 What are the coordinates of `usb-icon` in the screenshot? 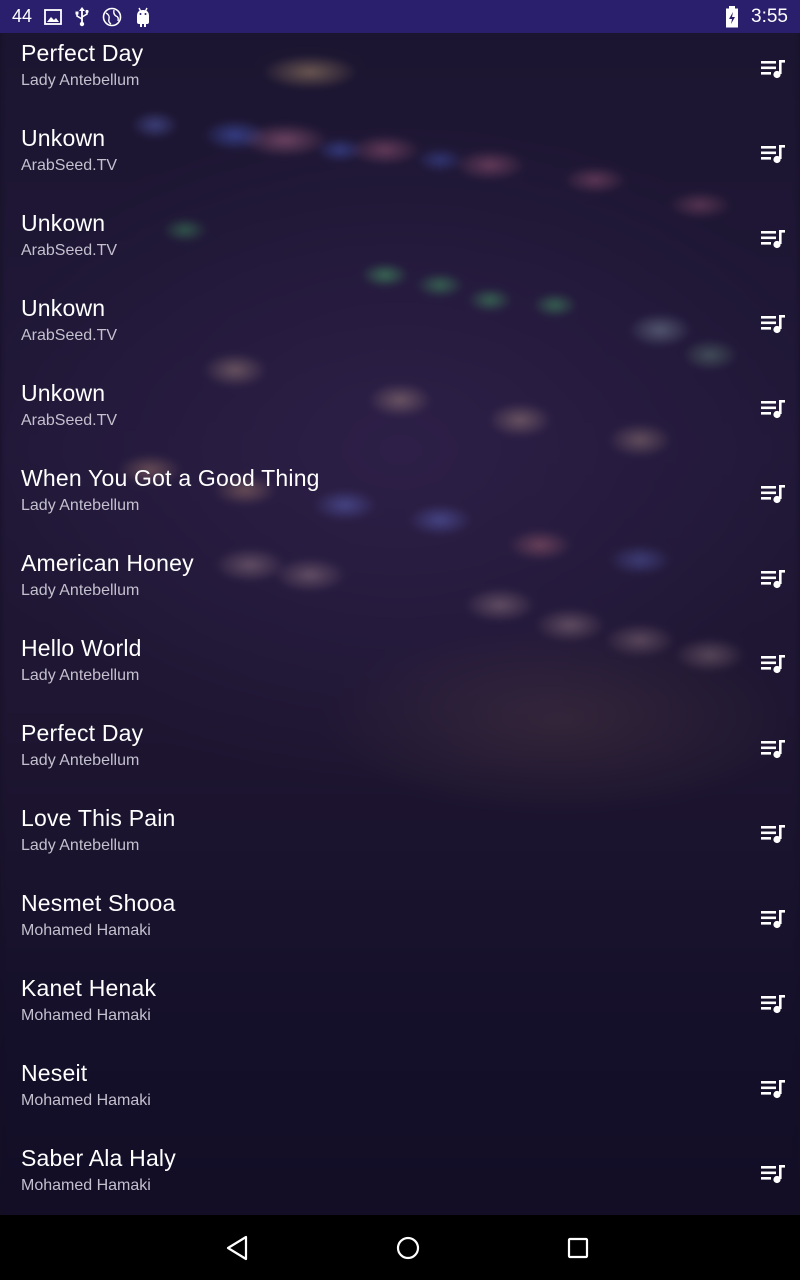 It's located at (82, 16).